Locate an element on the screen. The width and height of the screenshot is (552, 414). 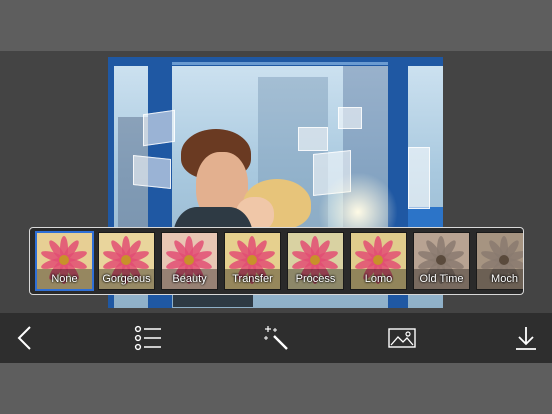
filter-gorgeous: Gorgeous is located at coordinates (126, 261).